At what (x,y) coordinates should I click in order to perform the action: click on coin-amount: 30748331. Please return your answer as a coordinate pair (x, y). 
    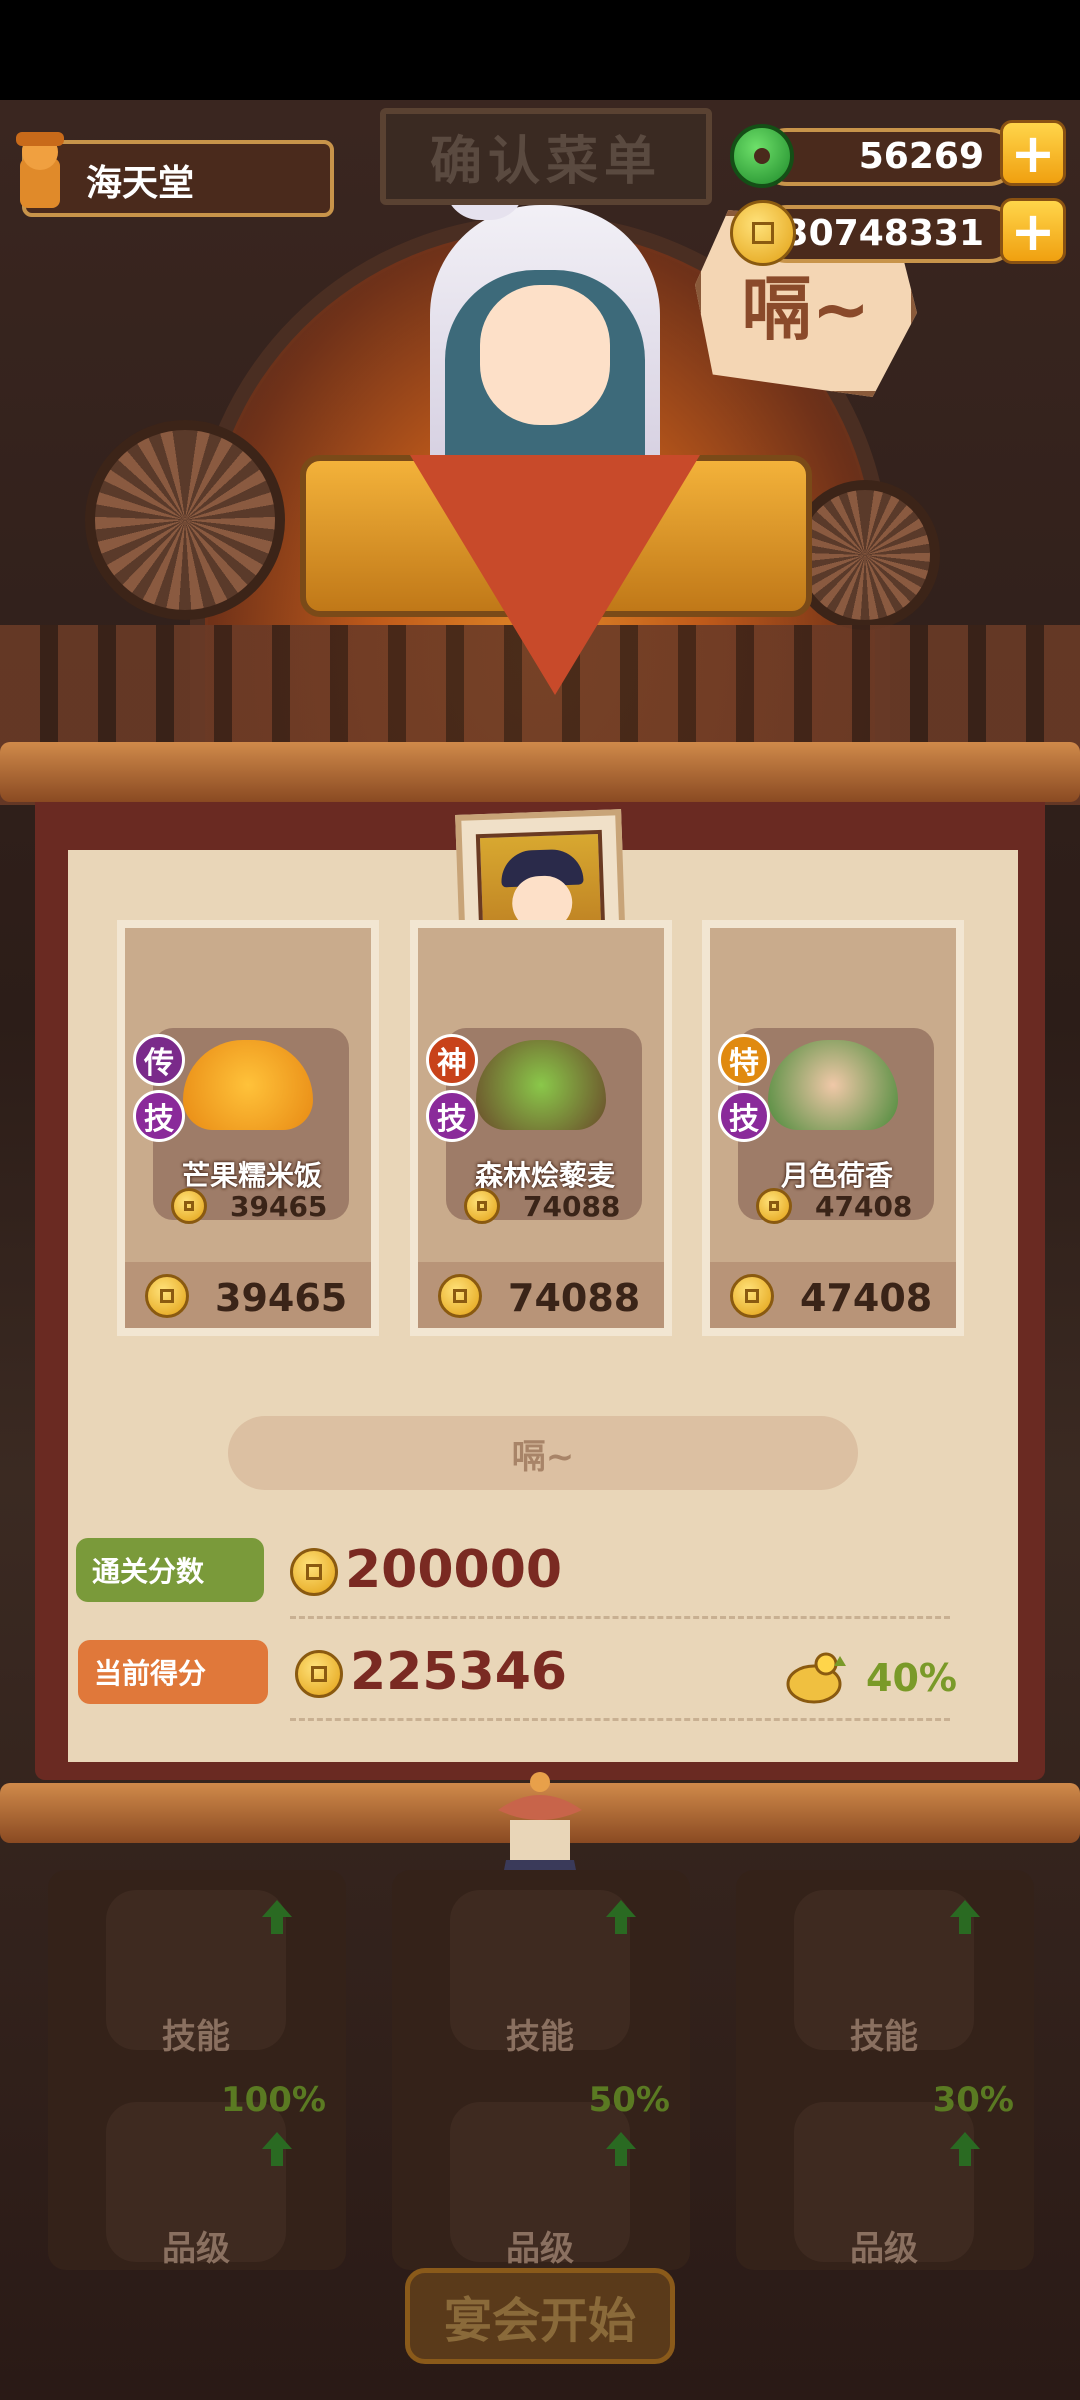
    Looking at the image, I should click on (883, 233).